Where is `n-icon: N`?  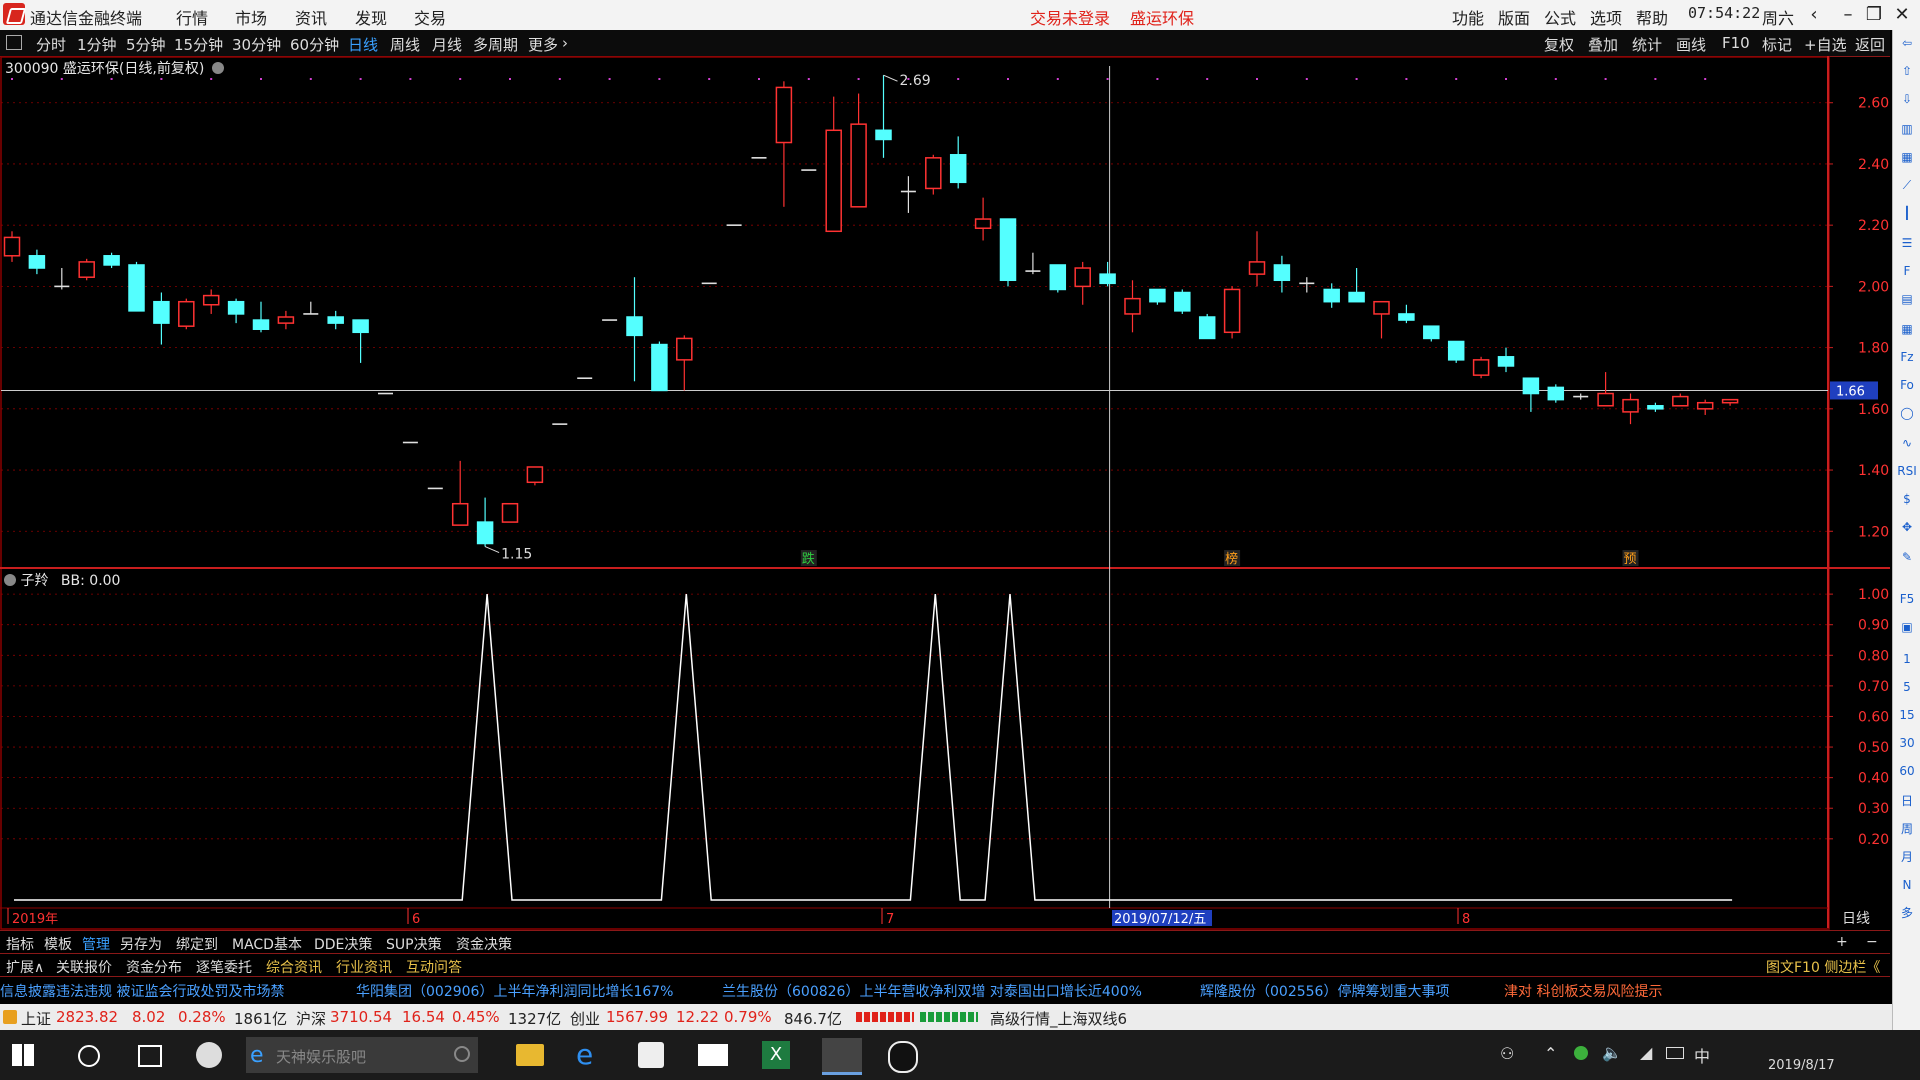 n-icon: N is located at coordinates (1907, 885).